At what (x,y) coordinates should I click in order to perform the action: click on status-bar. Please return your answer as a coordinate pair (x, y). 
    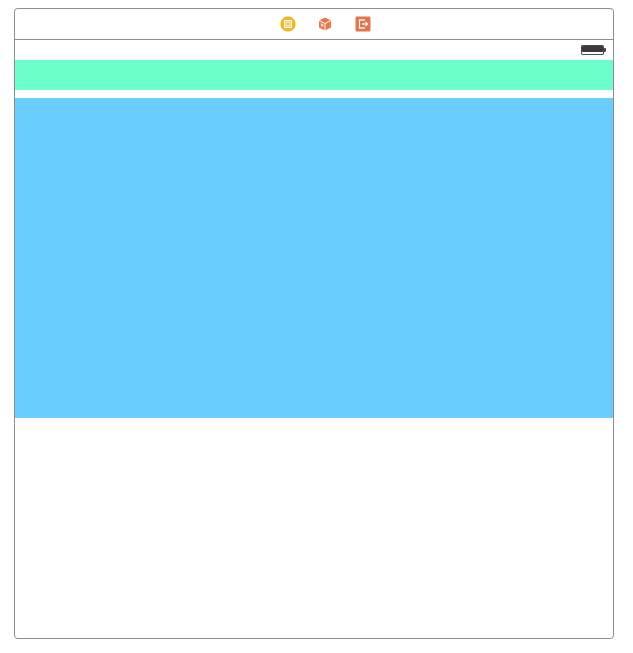
    Looking at the image, I should click on (314, 50).